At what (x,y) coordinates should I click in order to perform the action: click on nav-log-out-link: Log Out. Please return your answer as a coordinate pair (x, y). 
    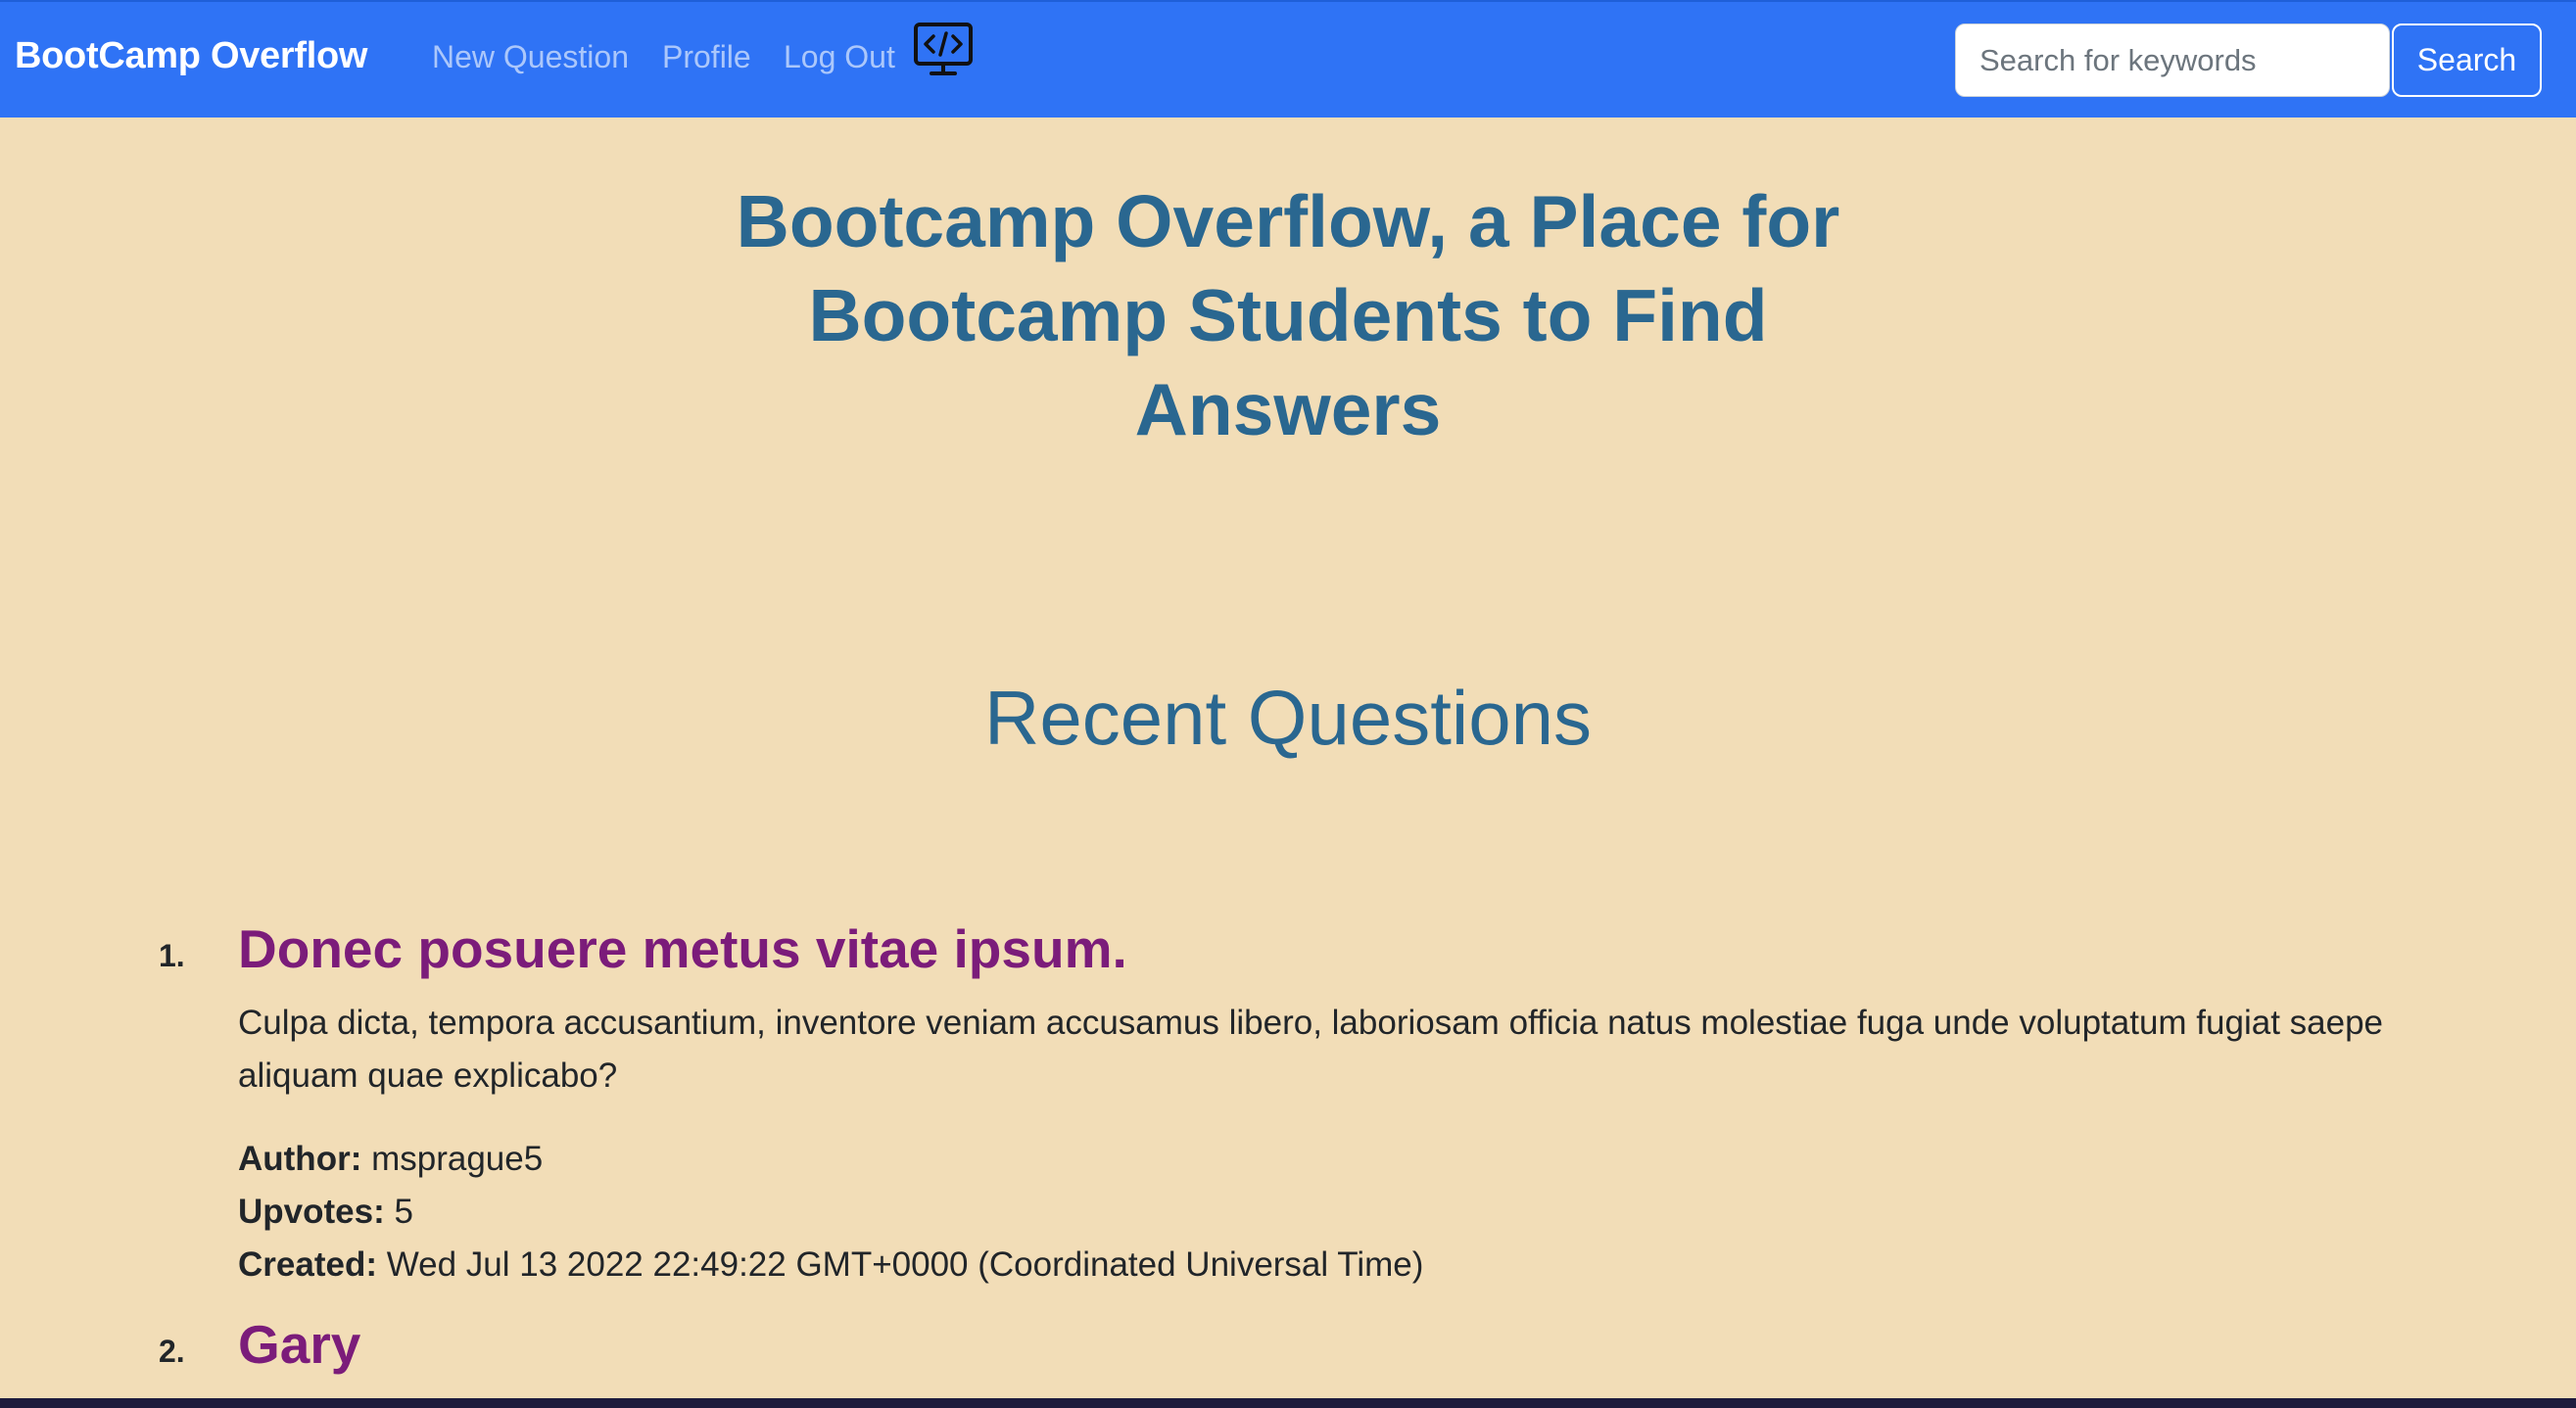
    Looking at the image, I should click on (839, 57).